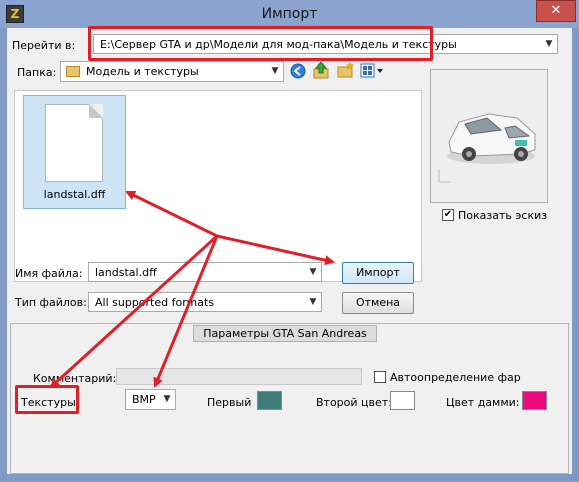 This screenshot has width=579, height=482. Describe the element at coordinates (134, 311) in the screenshot. I see `arrow-to-textures-label` at that location.